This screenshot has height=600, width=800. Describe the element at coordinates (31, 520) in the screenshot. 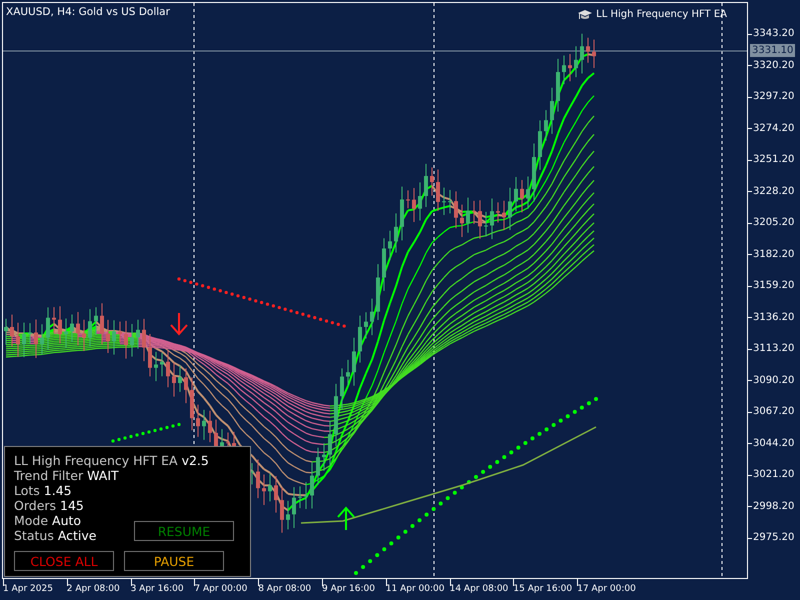

I see `field-label: Mode` at that location.